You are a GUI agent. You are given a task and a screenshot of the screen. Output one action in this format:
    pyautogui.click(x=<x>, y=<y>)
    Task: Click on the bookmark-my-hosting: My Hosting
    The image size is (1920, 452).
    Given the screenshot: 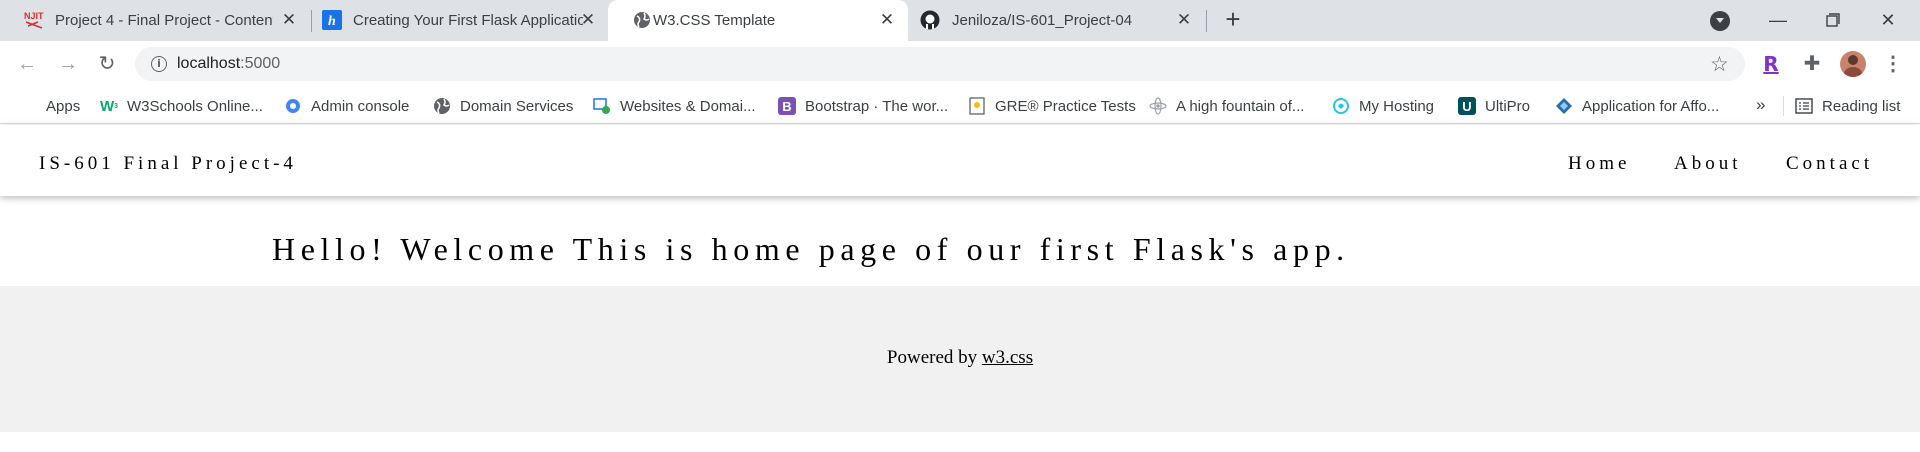 What is the action you would take?
    pyautogui.click(x=1383, y=106)
    